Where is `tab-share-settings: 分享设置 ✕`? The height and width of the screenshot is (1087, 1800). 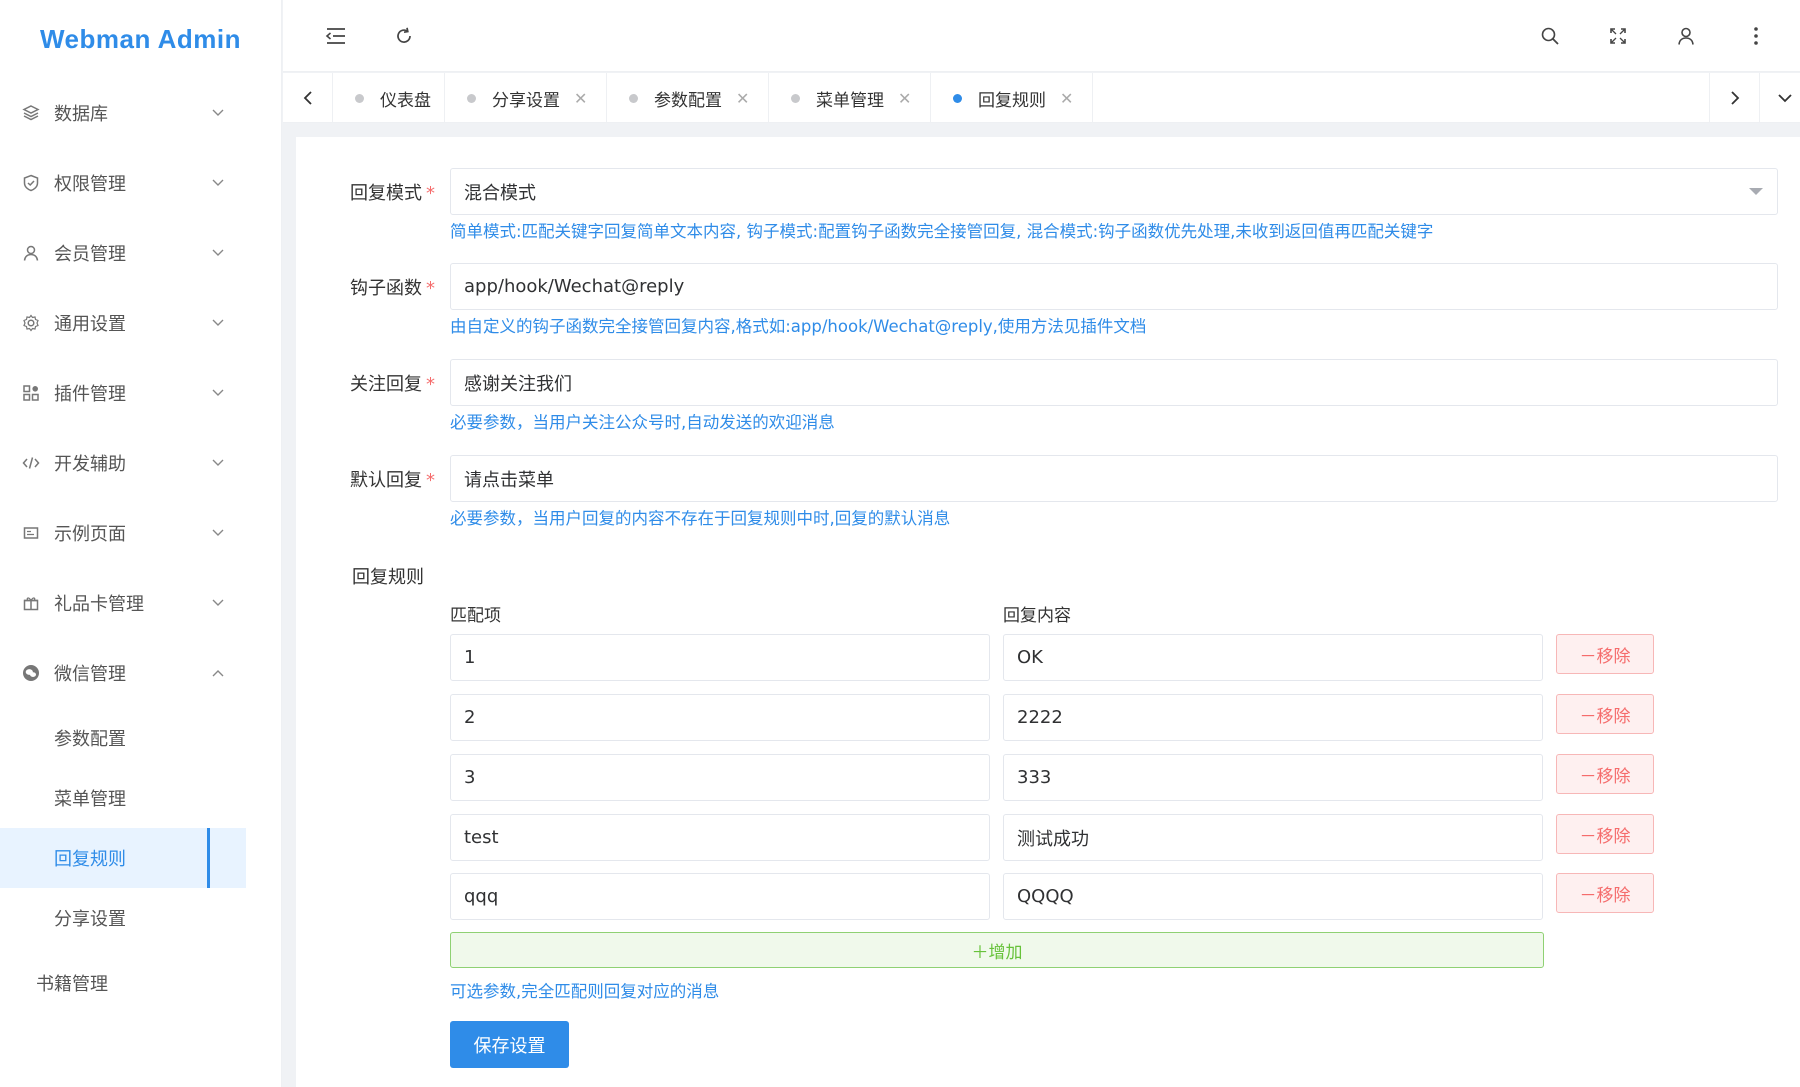
tab-share-settings: 分享设置 ✕ is located at coordinates (526, 98).